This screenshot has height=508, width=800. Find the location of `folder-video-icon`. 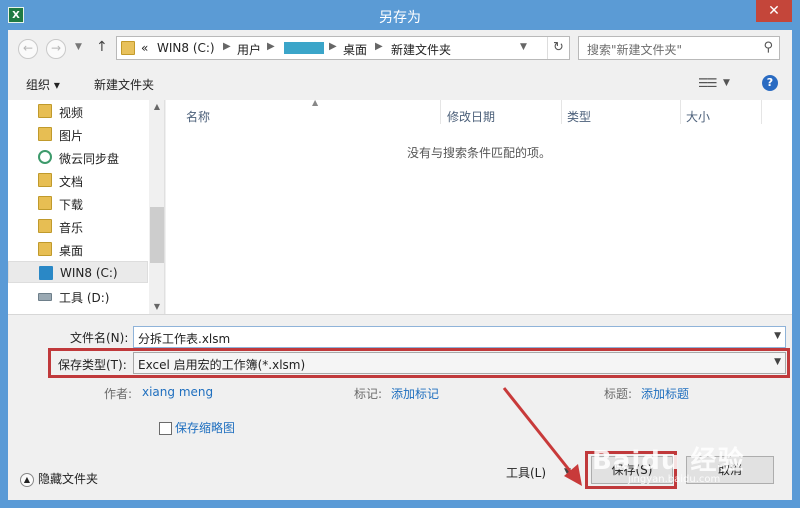

folder-video-icon is located at coordinates (45, 111).